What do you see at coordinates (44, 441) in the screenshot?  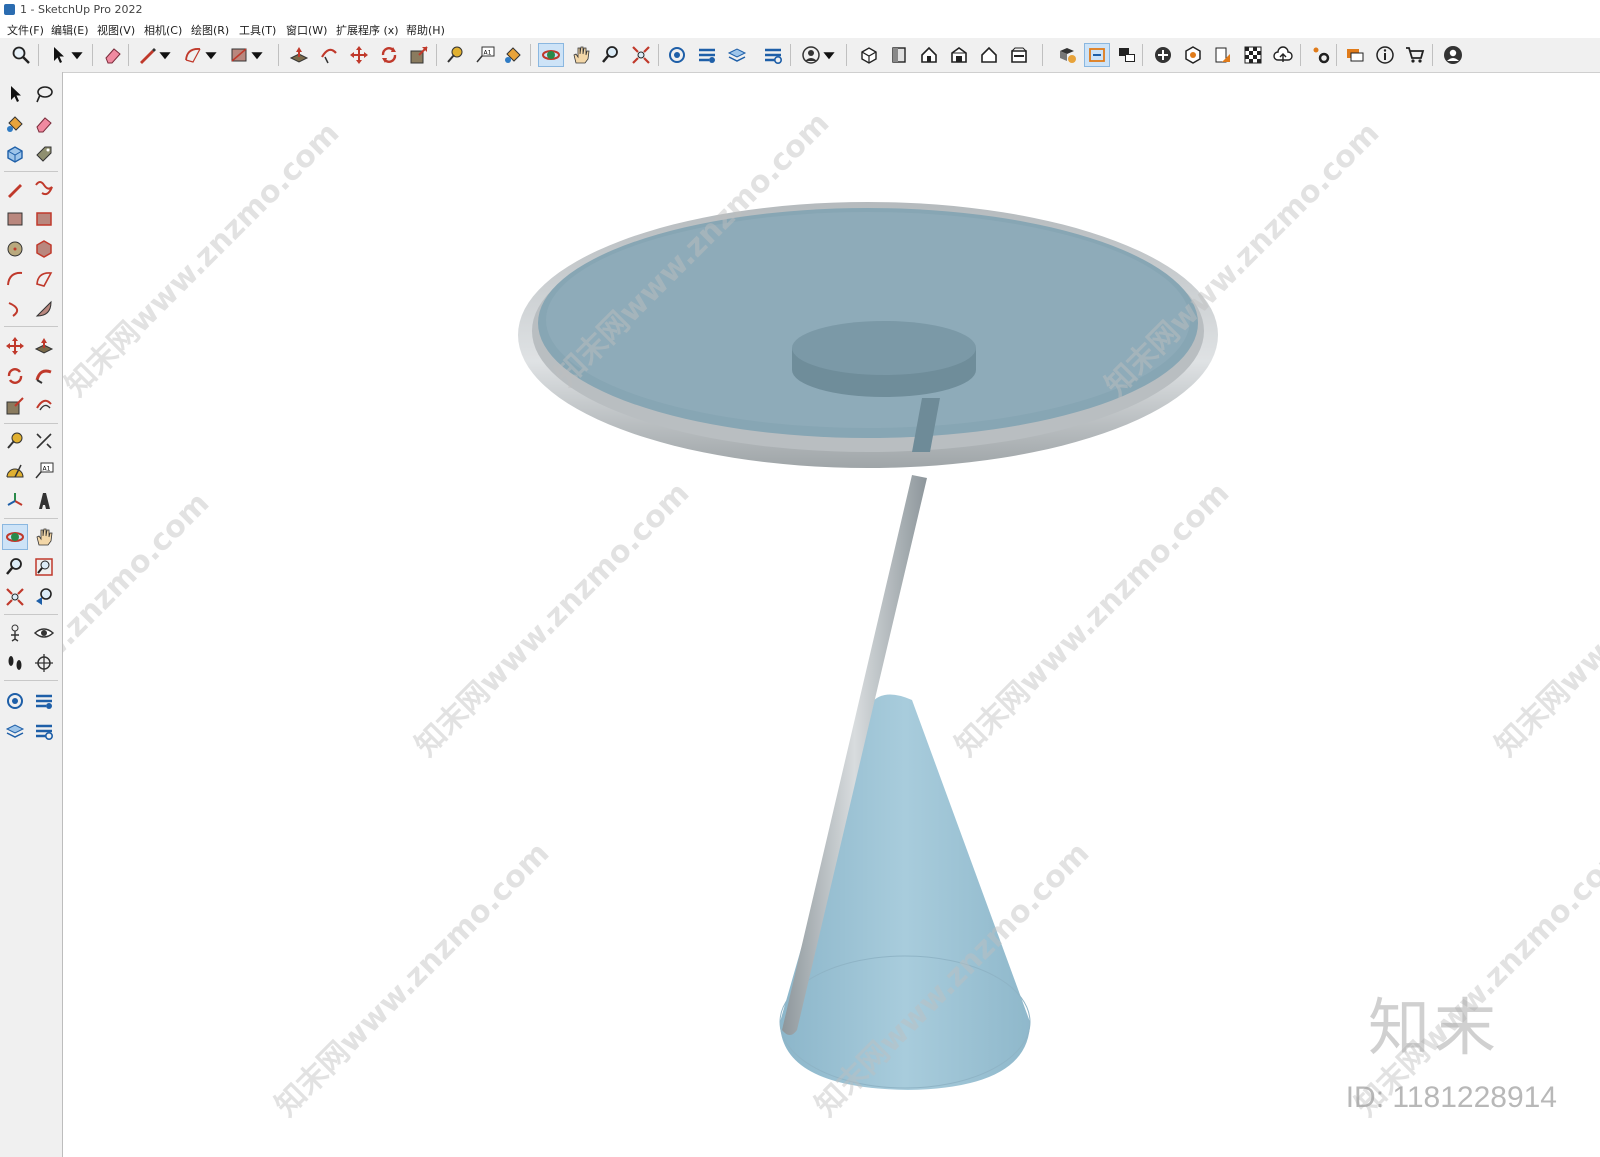 I see `dimension-icon` at bounding box center [44, 441].